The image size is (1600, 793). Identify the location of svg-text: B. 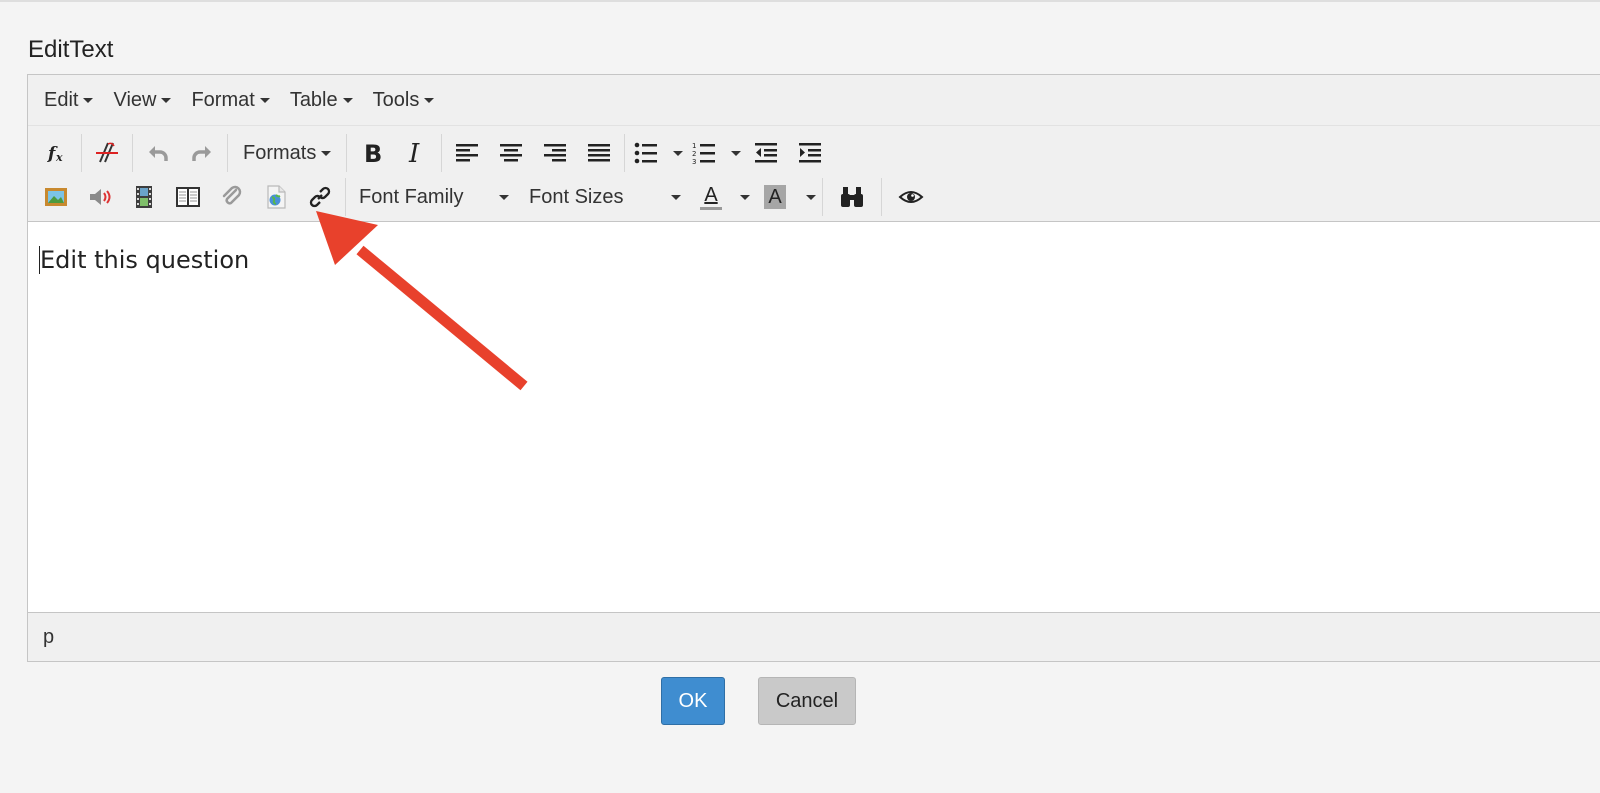
(373, 153).